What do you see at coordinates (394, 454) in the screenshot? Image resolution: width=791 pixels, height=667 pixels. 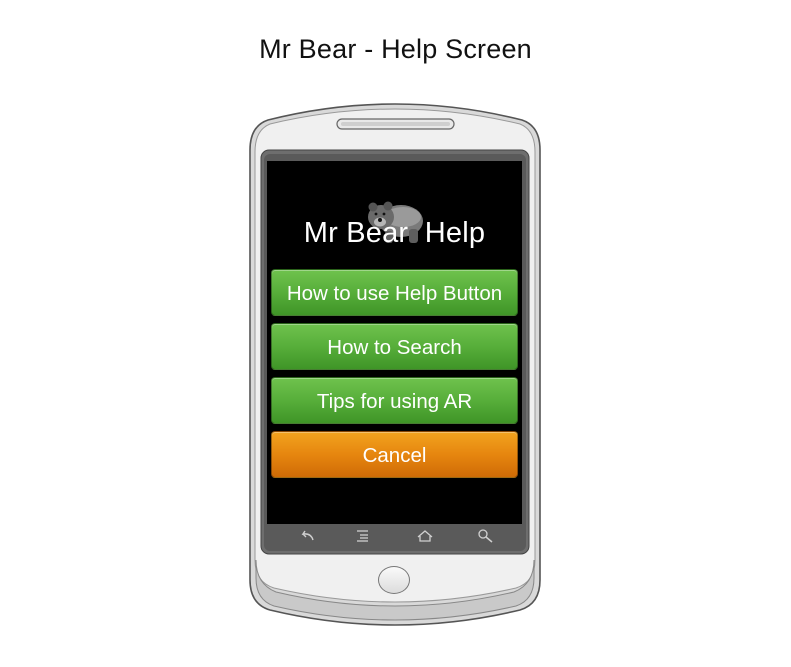 I see `cancel-button: Cancel` at bounding box center [394, 454].